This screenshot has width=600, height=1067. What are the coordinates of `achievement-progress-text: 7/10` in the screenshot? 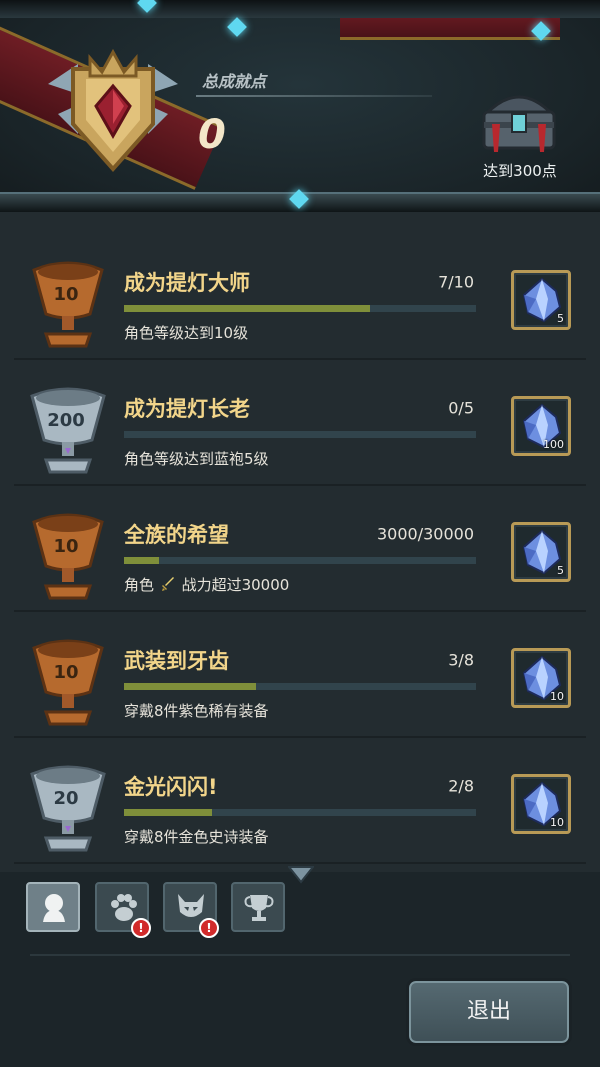 It's located at (456, 282).